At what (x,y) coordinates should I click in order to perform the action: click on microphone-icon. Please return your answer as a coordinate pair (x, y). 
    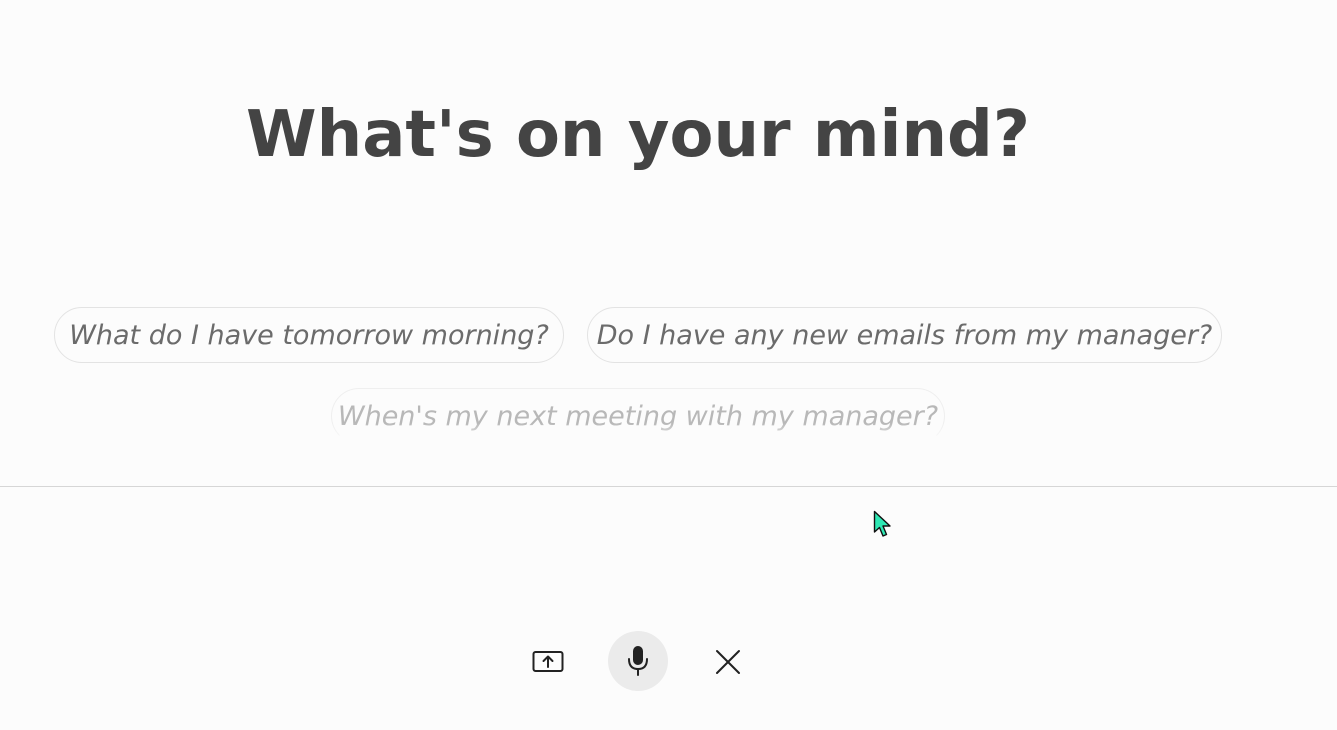
    Looking at the image, I should click on (638, 661).